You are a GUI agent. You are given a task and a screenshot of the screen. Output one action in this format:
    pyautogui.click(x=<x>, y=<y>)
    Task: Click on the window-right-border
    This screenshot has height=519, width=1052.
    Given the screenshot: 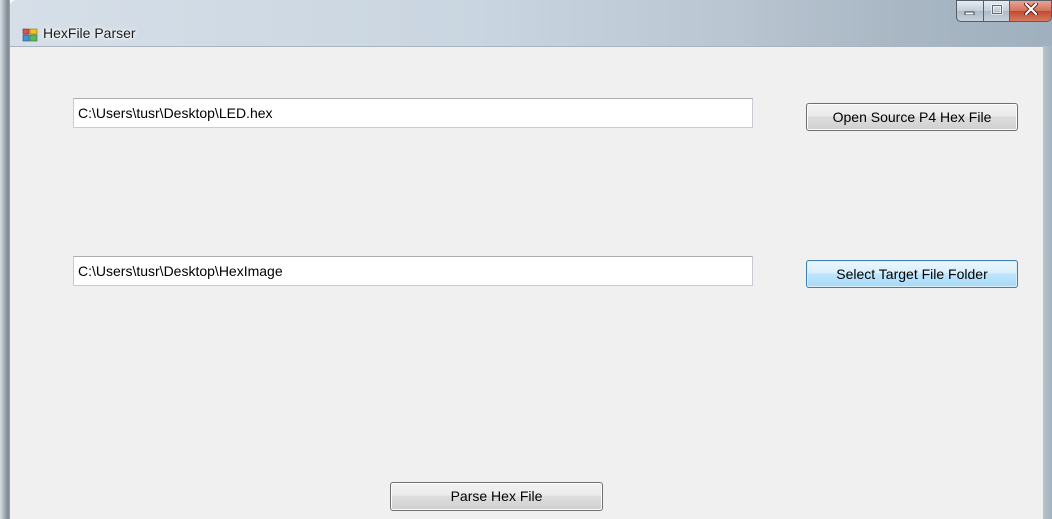 What is the action you would take?
    pyautogui.click(x=1047, y=282)
    